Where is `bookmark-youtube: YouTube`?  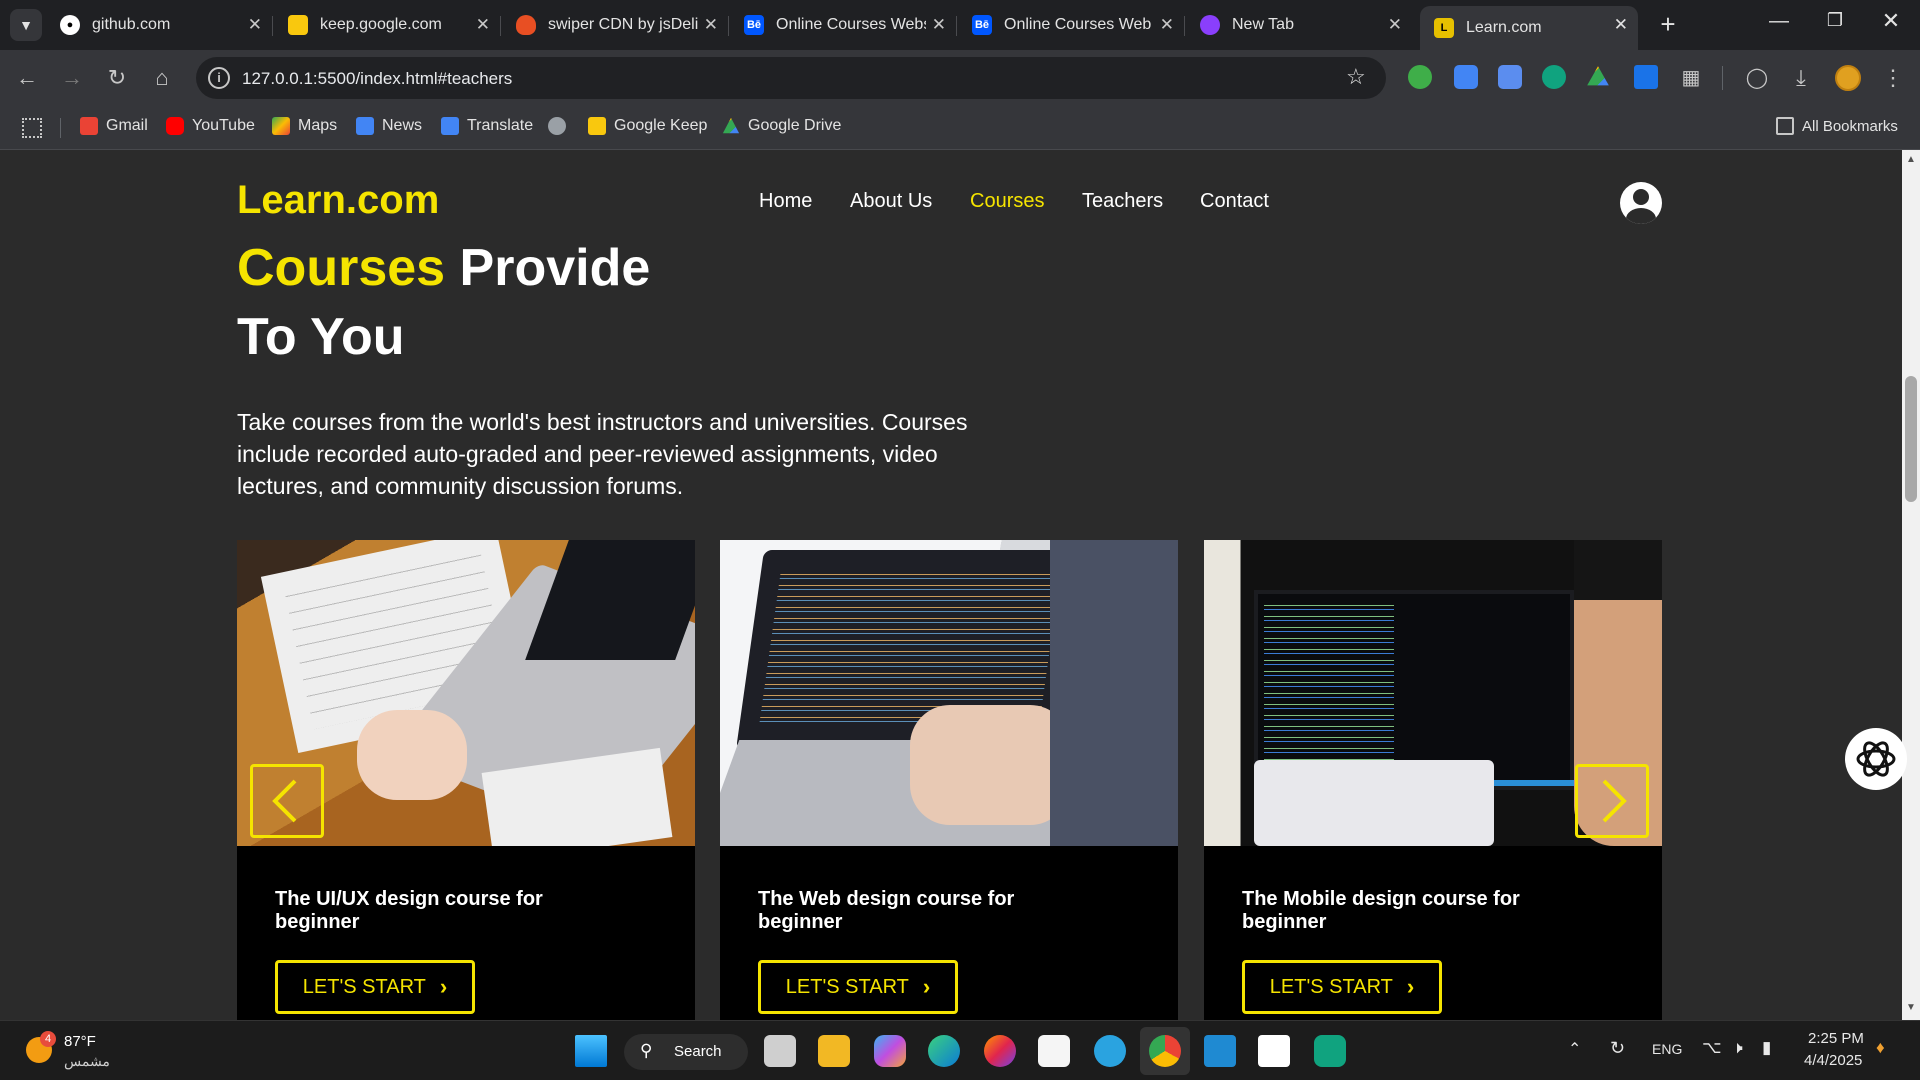 bookmark-youtube: YouTube is located at coordinates (210, 126).